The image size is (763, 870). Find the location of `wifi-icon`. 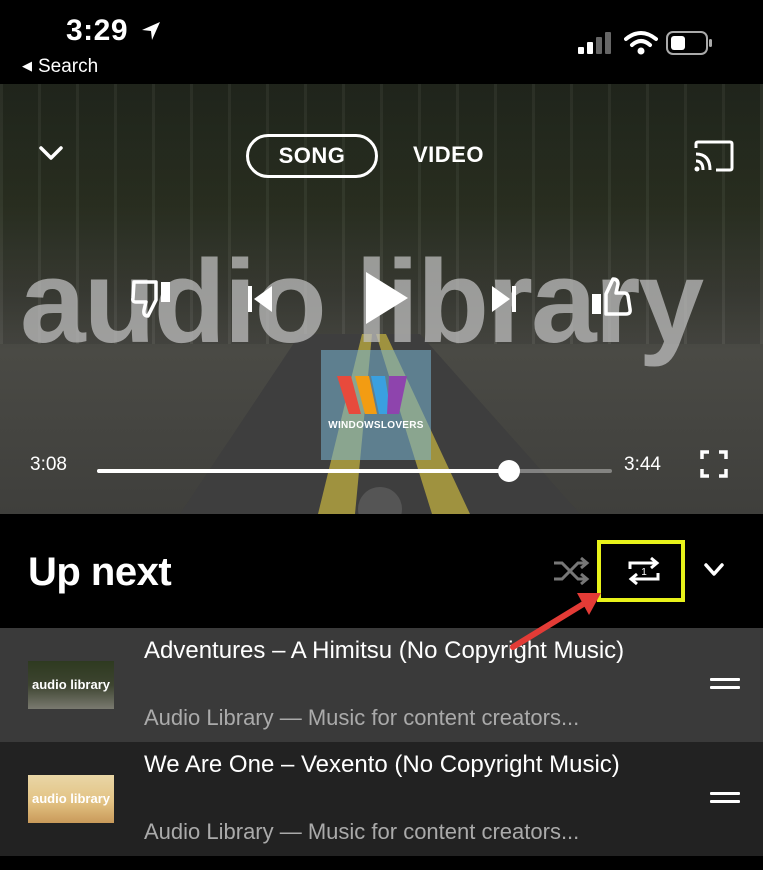

wifi-icon is located at coordinates (641, 43).